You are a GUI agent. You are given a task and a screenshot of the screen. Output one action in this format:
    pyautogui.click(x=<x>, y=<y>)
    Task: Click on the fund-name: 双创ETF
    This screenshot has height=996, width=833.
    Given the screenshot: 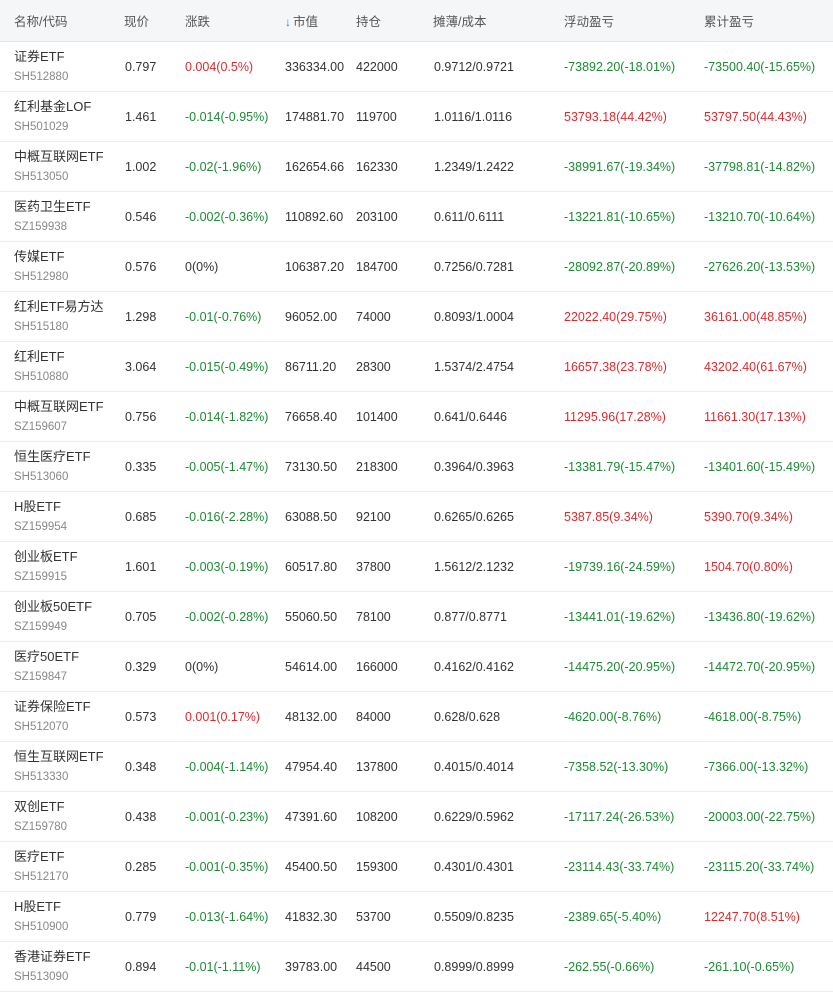 What is the action you would take?
    pyautogui.click(x=62, y=807)
    